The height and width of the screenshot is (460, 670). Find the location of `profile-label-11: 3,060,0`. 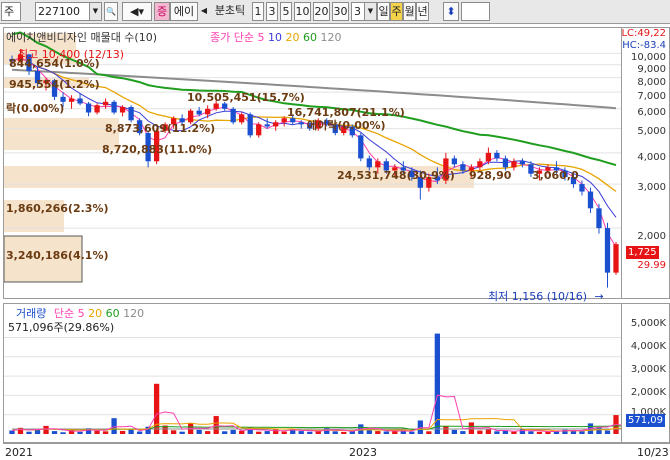

profile-label-11: 3,060,0 is located at coordinates (555, 175).